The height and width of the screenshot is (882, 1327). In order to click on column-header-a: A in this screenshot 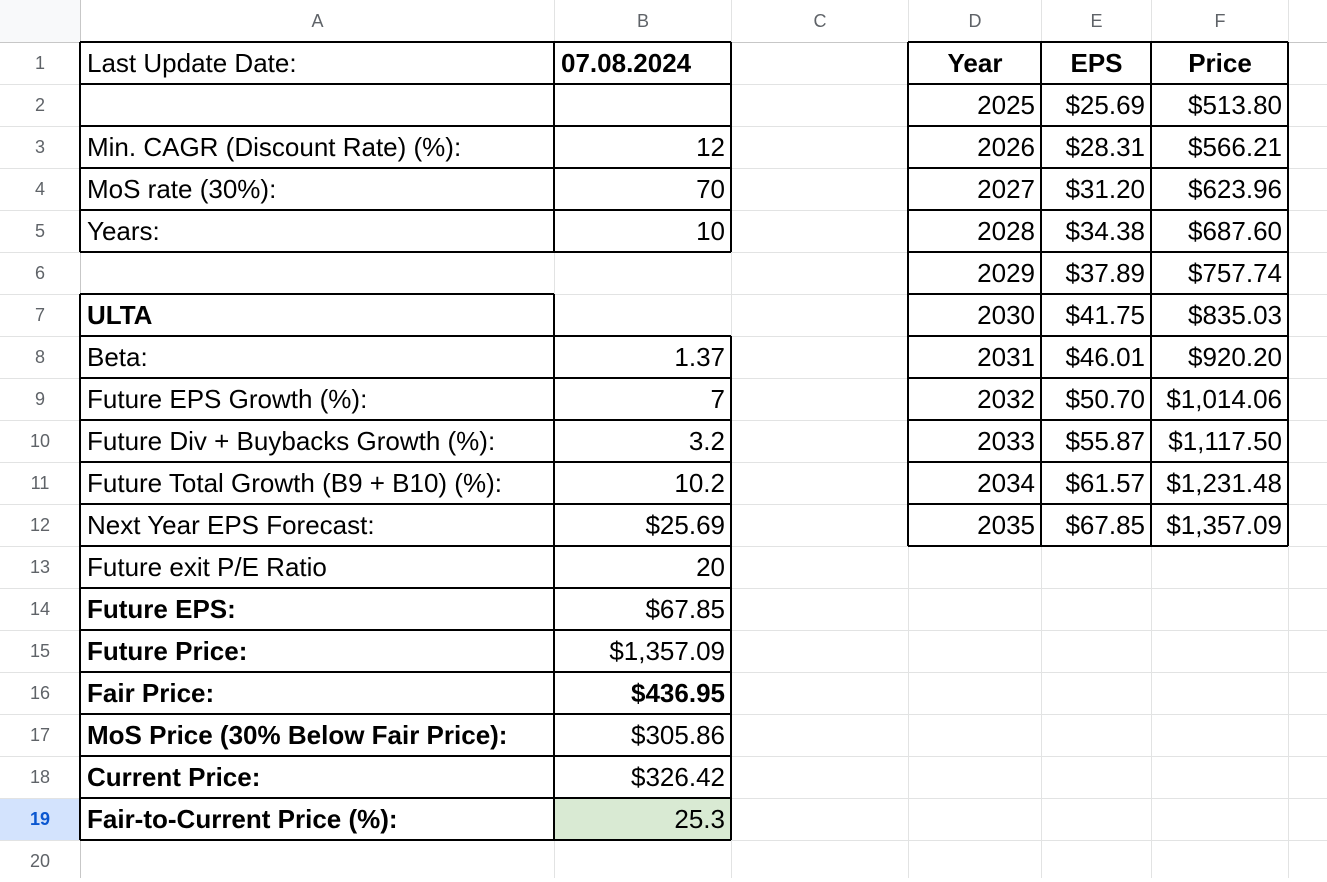, I will do `click(317, 21)`.